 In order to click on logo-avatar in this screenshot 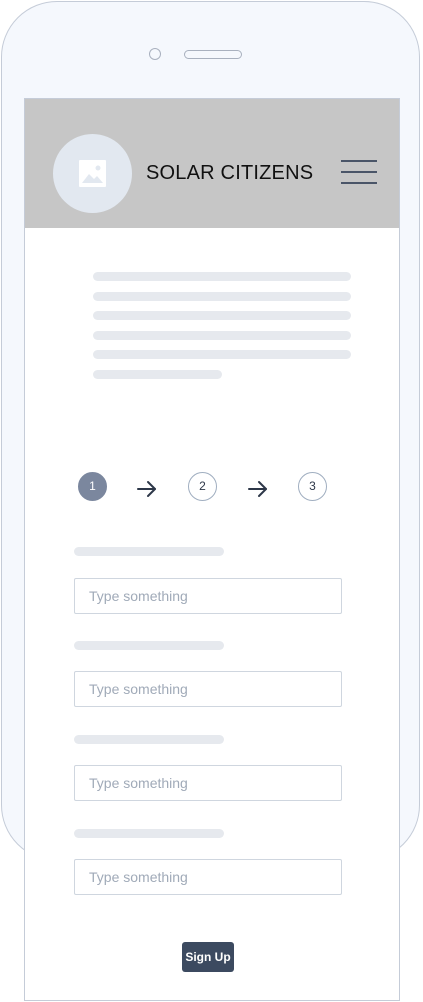, I will do `click(92, 173)`.